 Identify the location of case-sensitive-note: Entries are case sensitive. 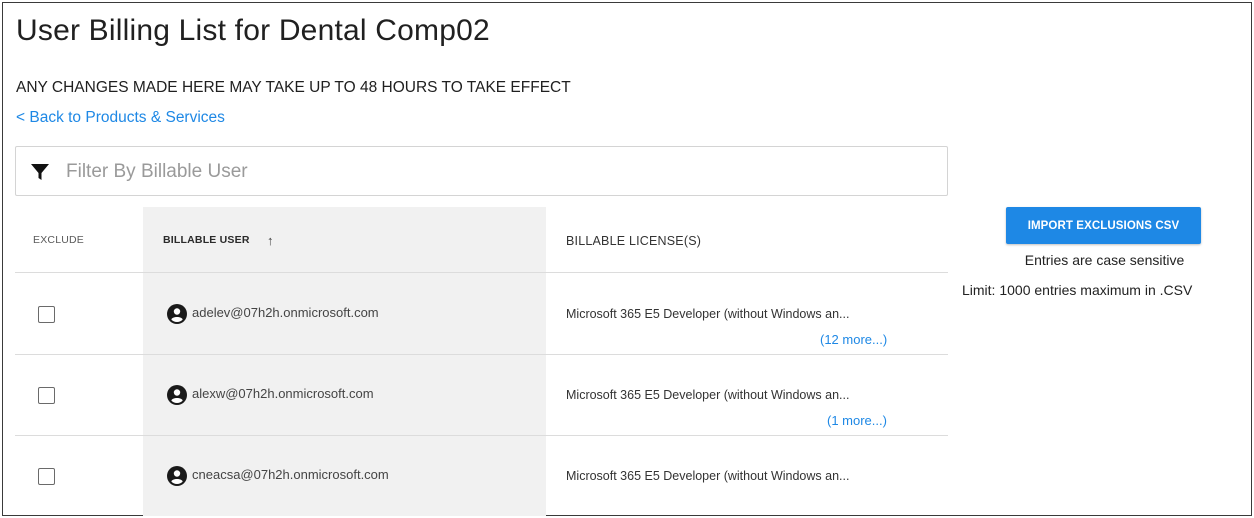
(1104, 260).